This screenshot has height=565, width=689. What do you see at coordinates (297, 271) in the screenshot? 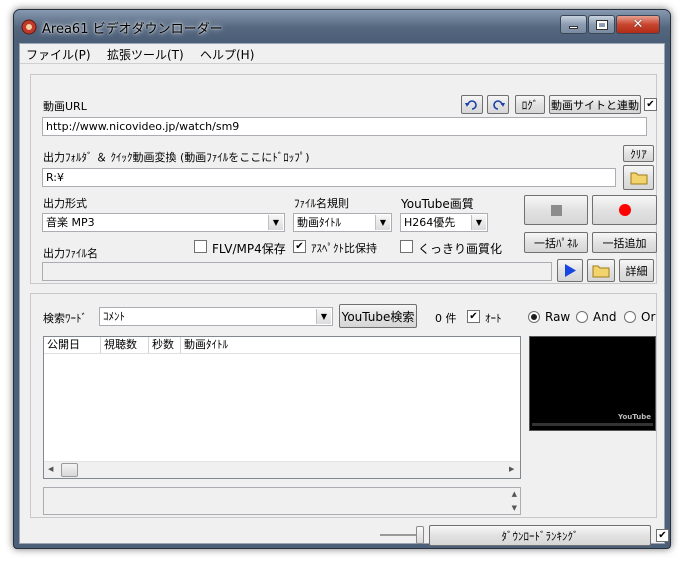
I see `output-filename-input` at bounding box center [297, 271].